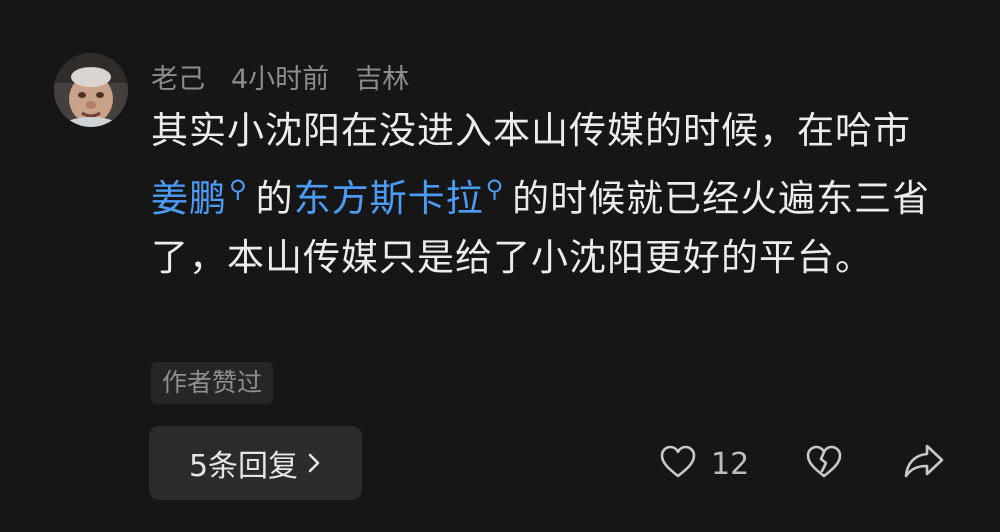 The height and width of the screenshot is (532, 1000). I want to click on like-button: 12, so click(704, 464).